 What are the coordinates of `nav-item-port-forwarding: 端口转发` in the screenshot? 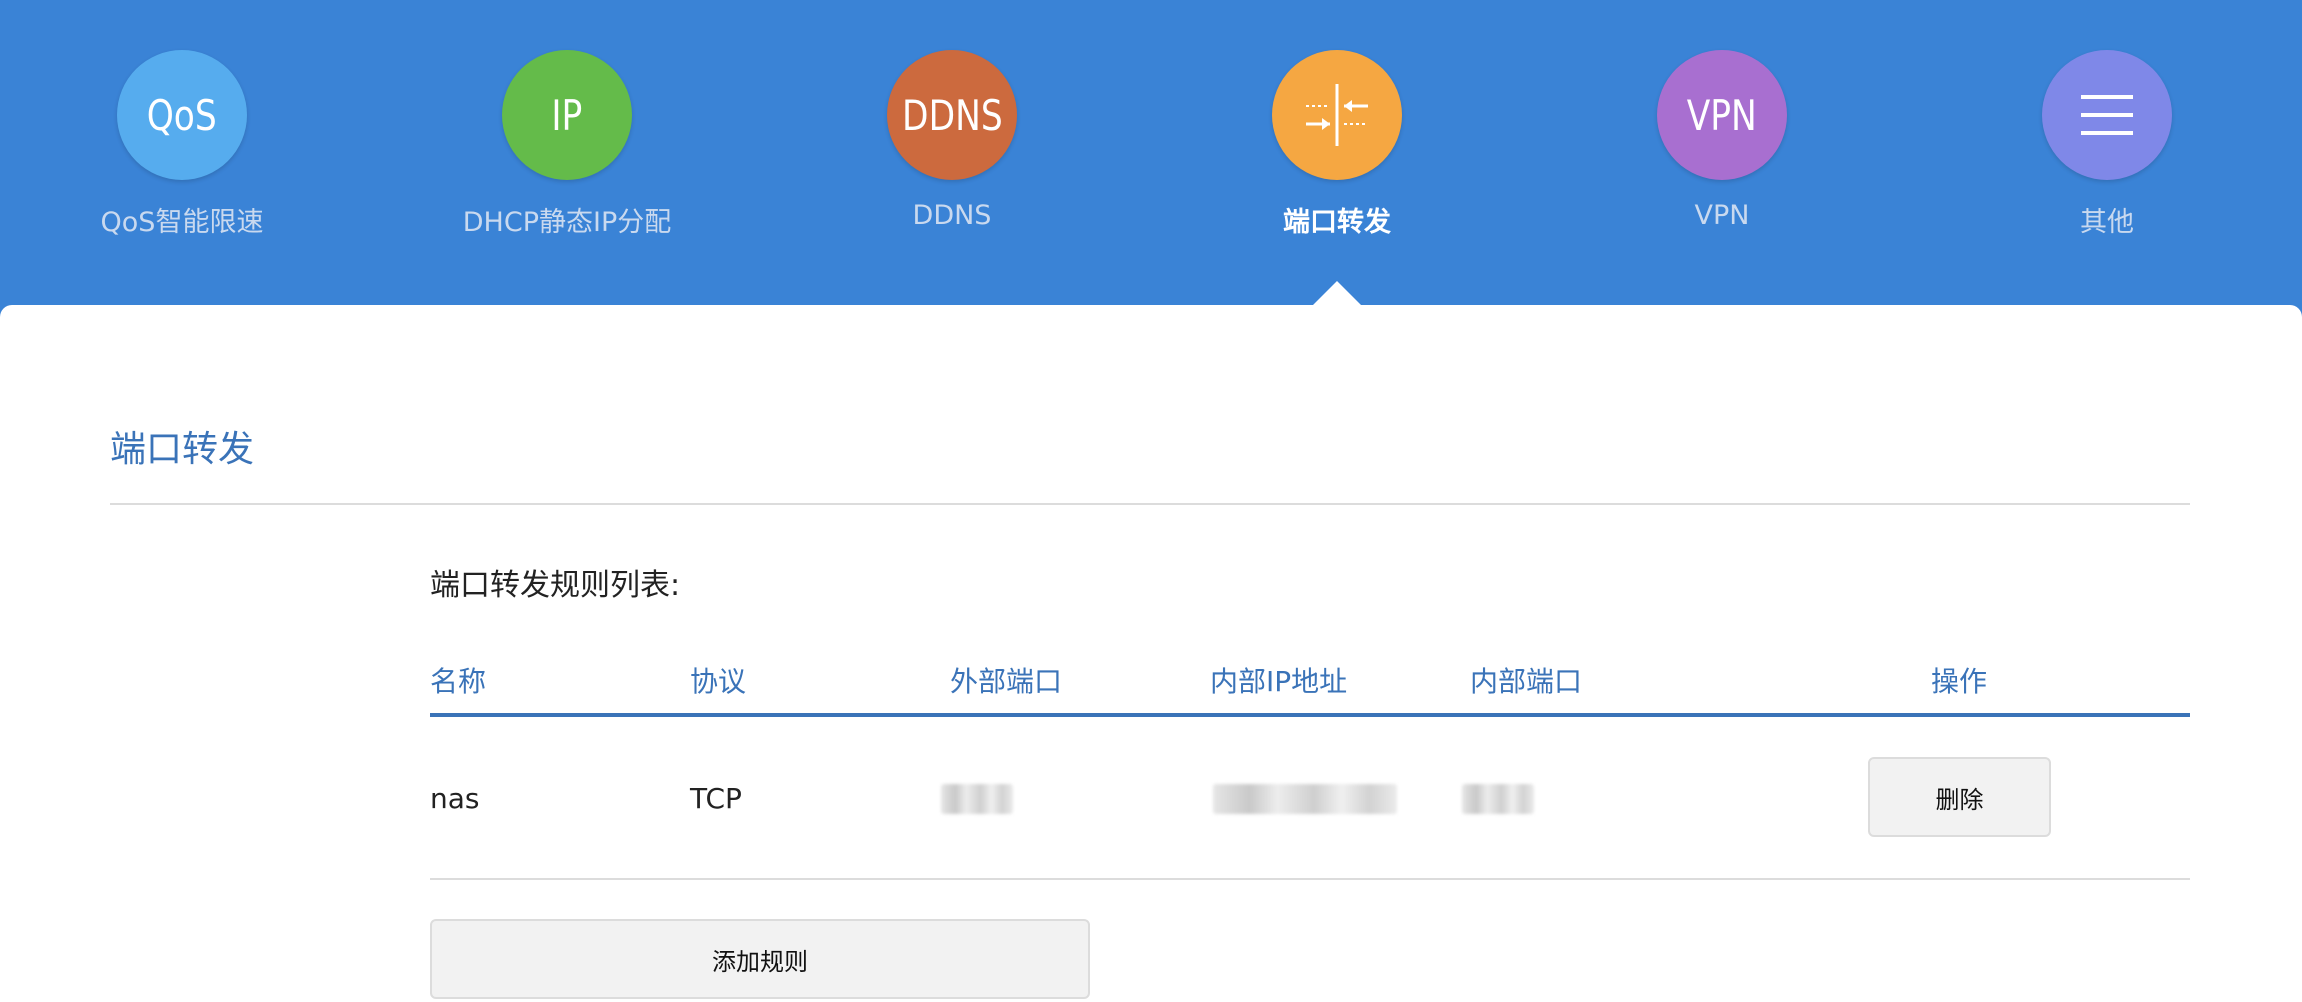 It's located at (1337, 144).